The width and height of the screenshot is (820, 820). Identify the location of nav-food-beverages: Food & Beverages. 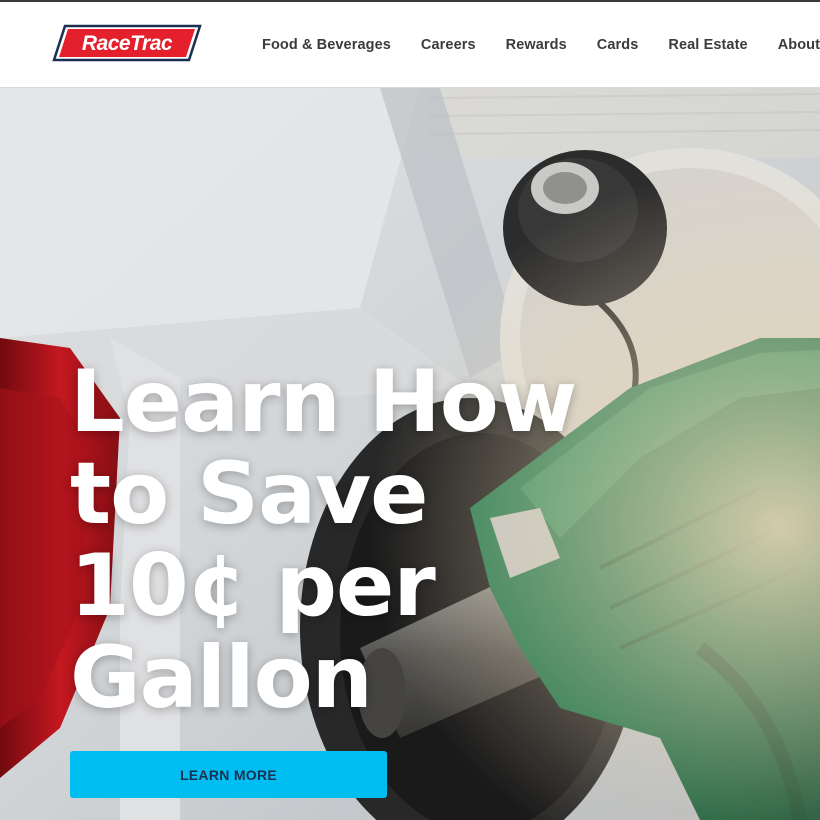
(326, 45).